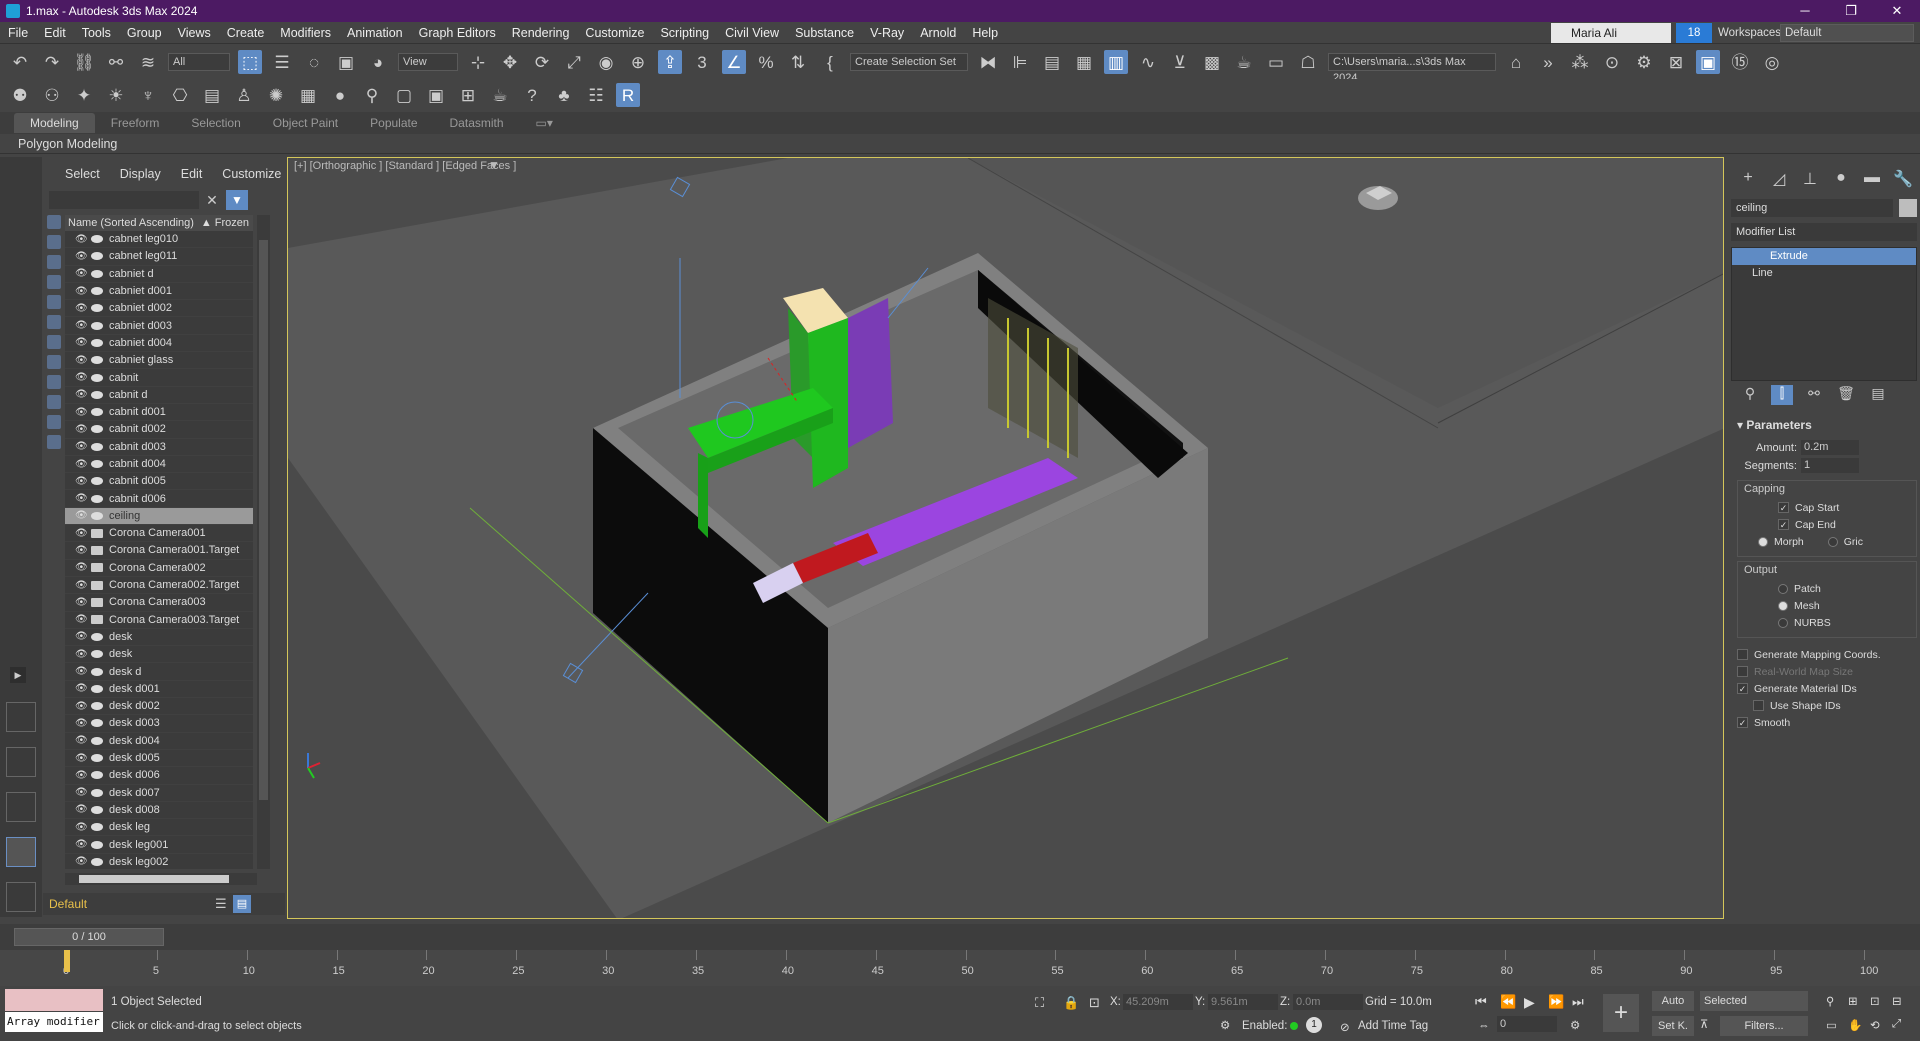 The image size is (1920, 1041). What do you see at coordinates (938, 33) in the screenshot?
I see `menu-arnold: Arnold` at bounding box center [938, 33].